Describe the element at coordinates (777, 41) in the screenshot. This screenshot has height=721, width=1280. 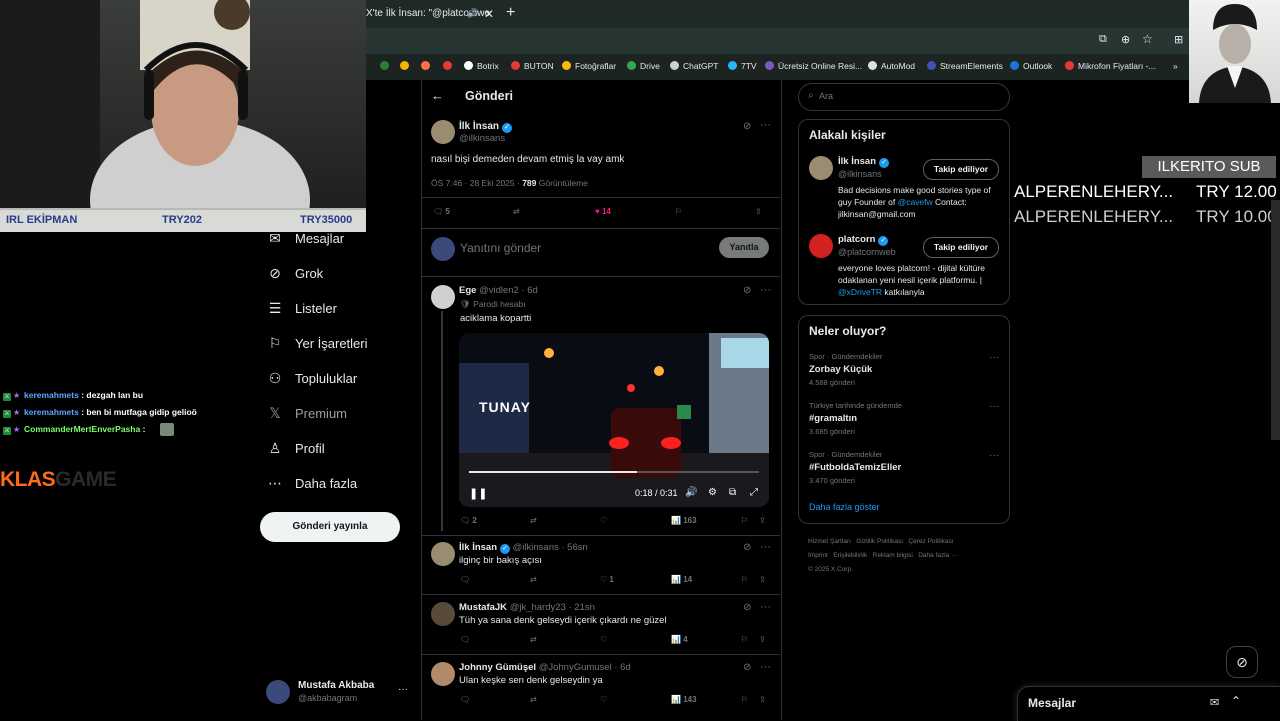
I see `address-bar: ⧉ ⊕ ☆ ⊞` at that location.